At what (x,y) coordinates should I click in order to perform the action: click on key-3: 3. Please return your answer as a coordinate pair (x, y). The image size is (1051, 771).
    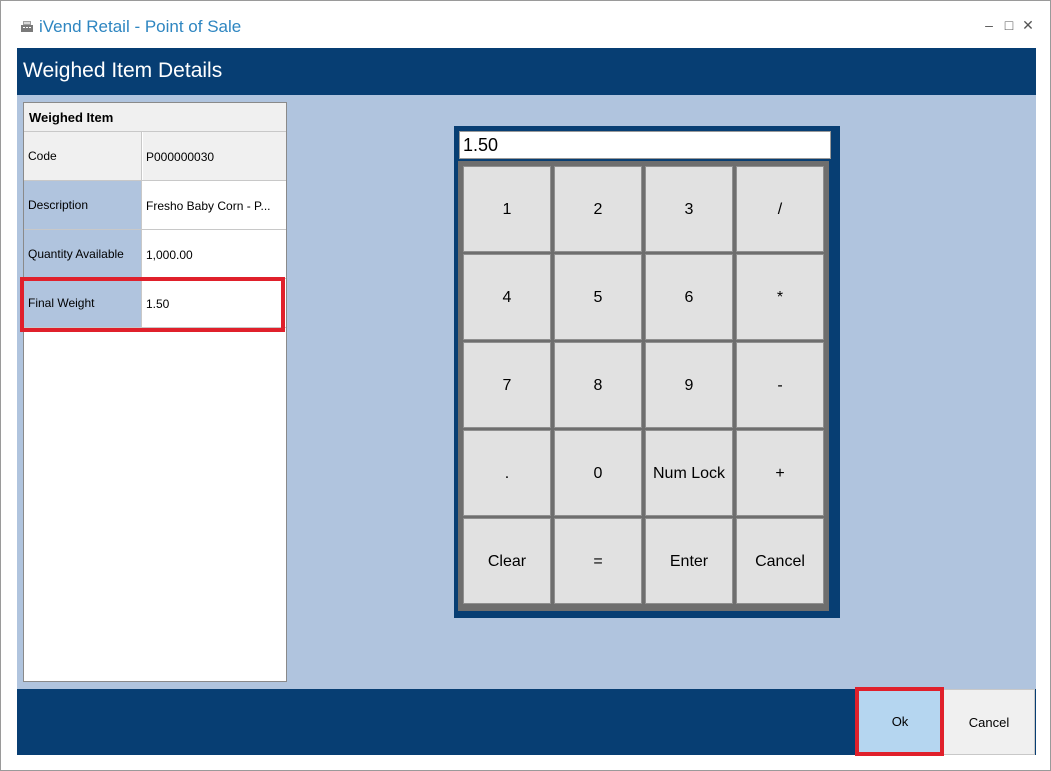
    Looking at the image, I should click on (689, 209).